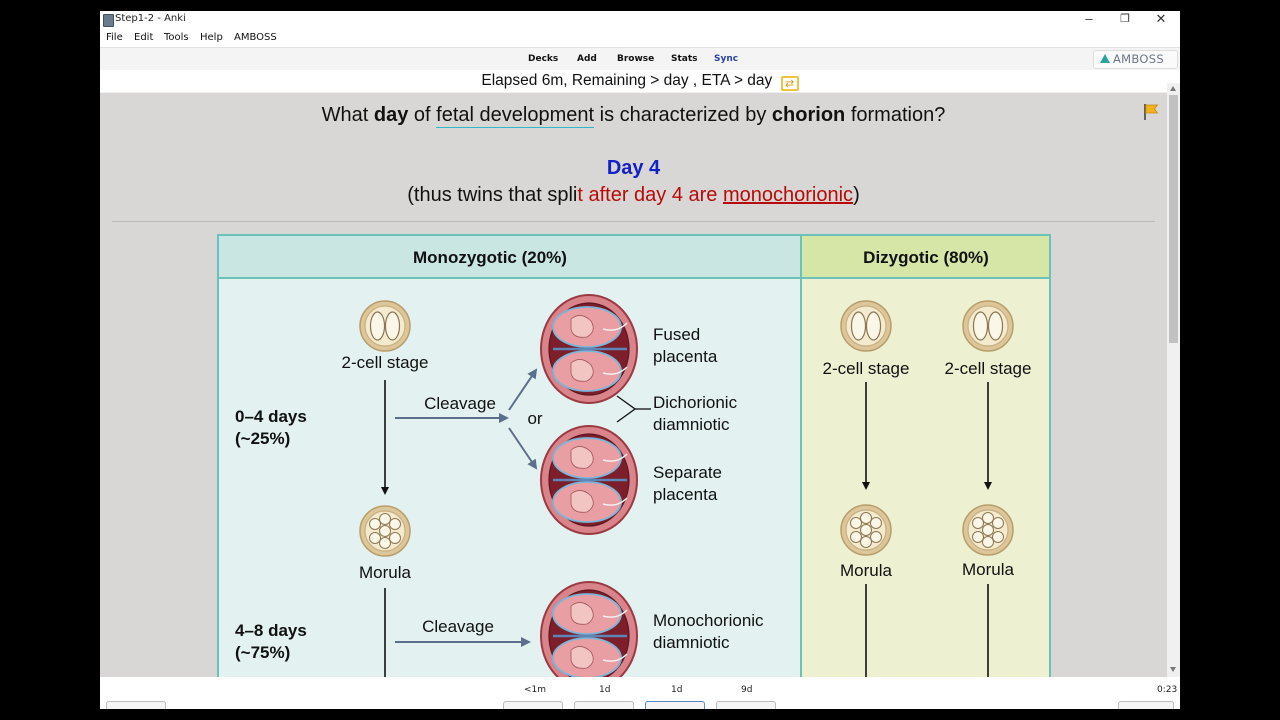 The height and width of the screenshot is (720, 1280). I want to click on days-0-4-label: 0–4 days, so click(271, 416).